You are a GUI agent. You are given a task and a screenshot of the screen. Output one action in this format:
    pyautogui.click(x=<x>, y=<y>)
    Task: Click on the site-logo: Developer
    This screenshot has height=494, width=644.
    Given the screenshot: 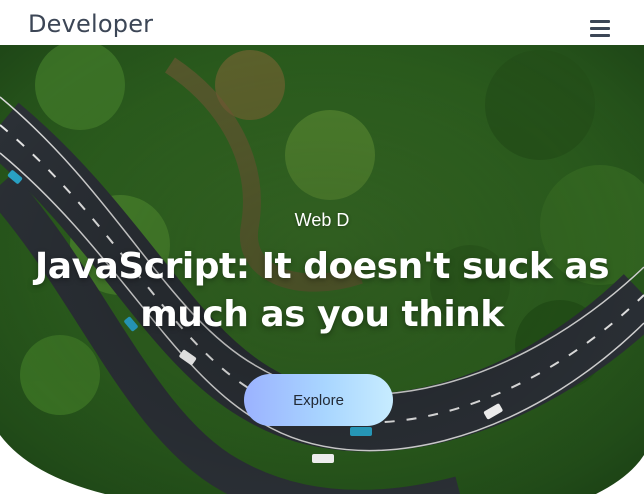 What is the action you would take?
    pyautogui.click(x=90, y=24)
    